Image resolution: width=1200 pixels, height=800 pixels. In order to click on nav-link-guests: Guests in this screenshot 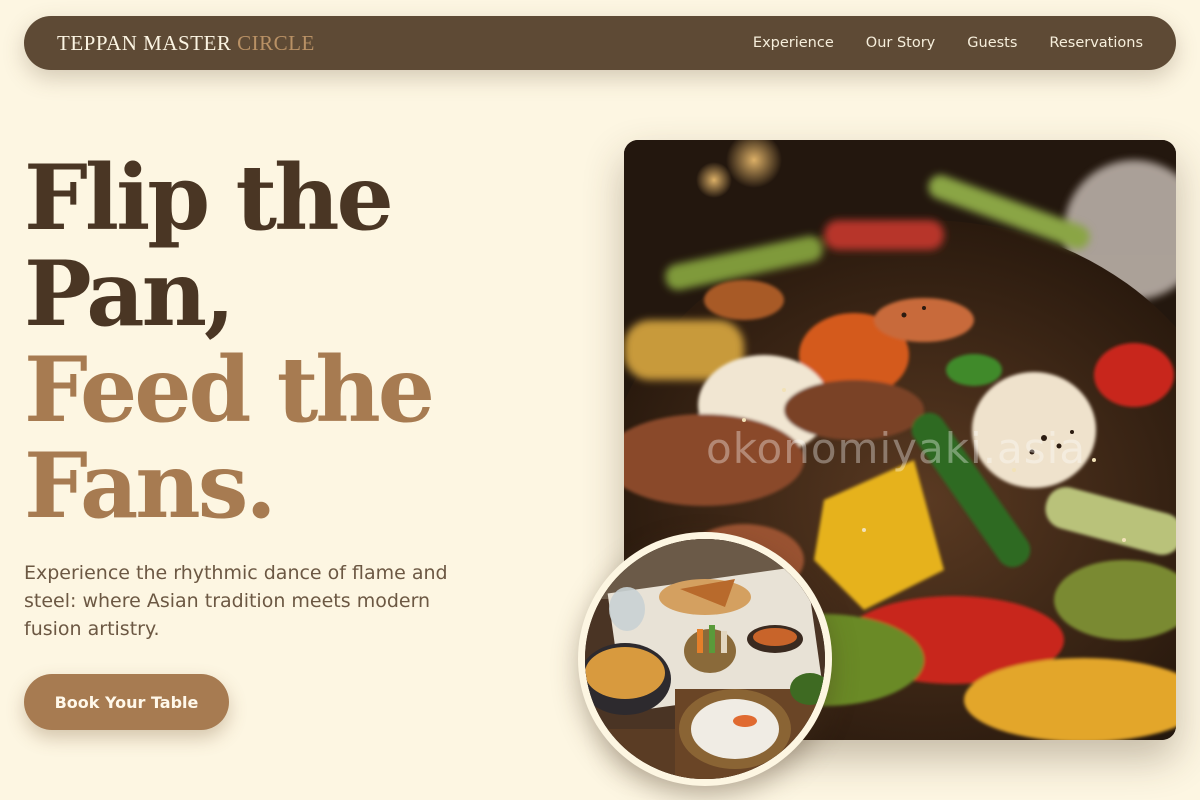, I will do `click(992, 43)`.